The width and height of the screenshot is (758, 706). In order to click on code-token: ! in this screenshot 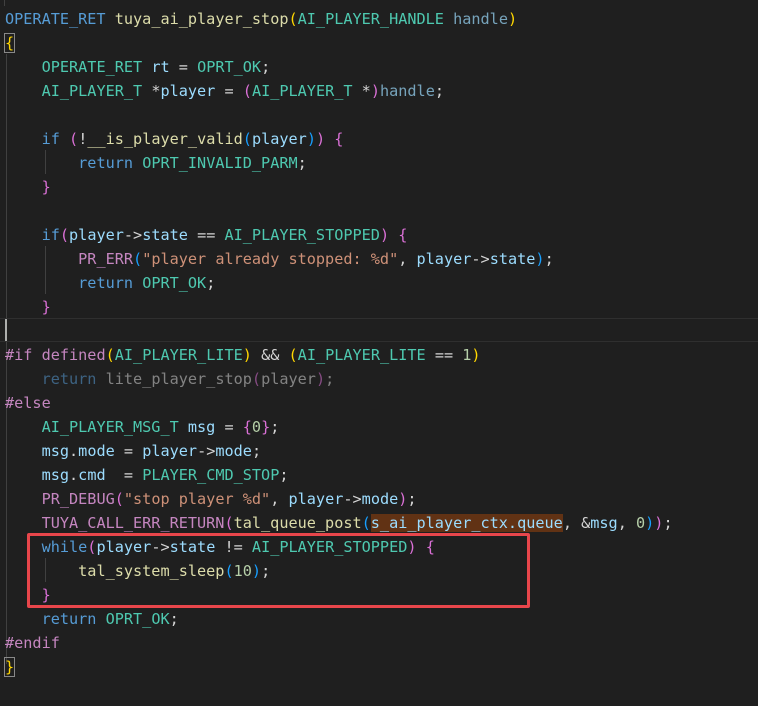, I will do `click(83, 139)`.